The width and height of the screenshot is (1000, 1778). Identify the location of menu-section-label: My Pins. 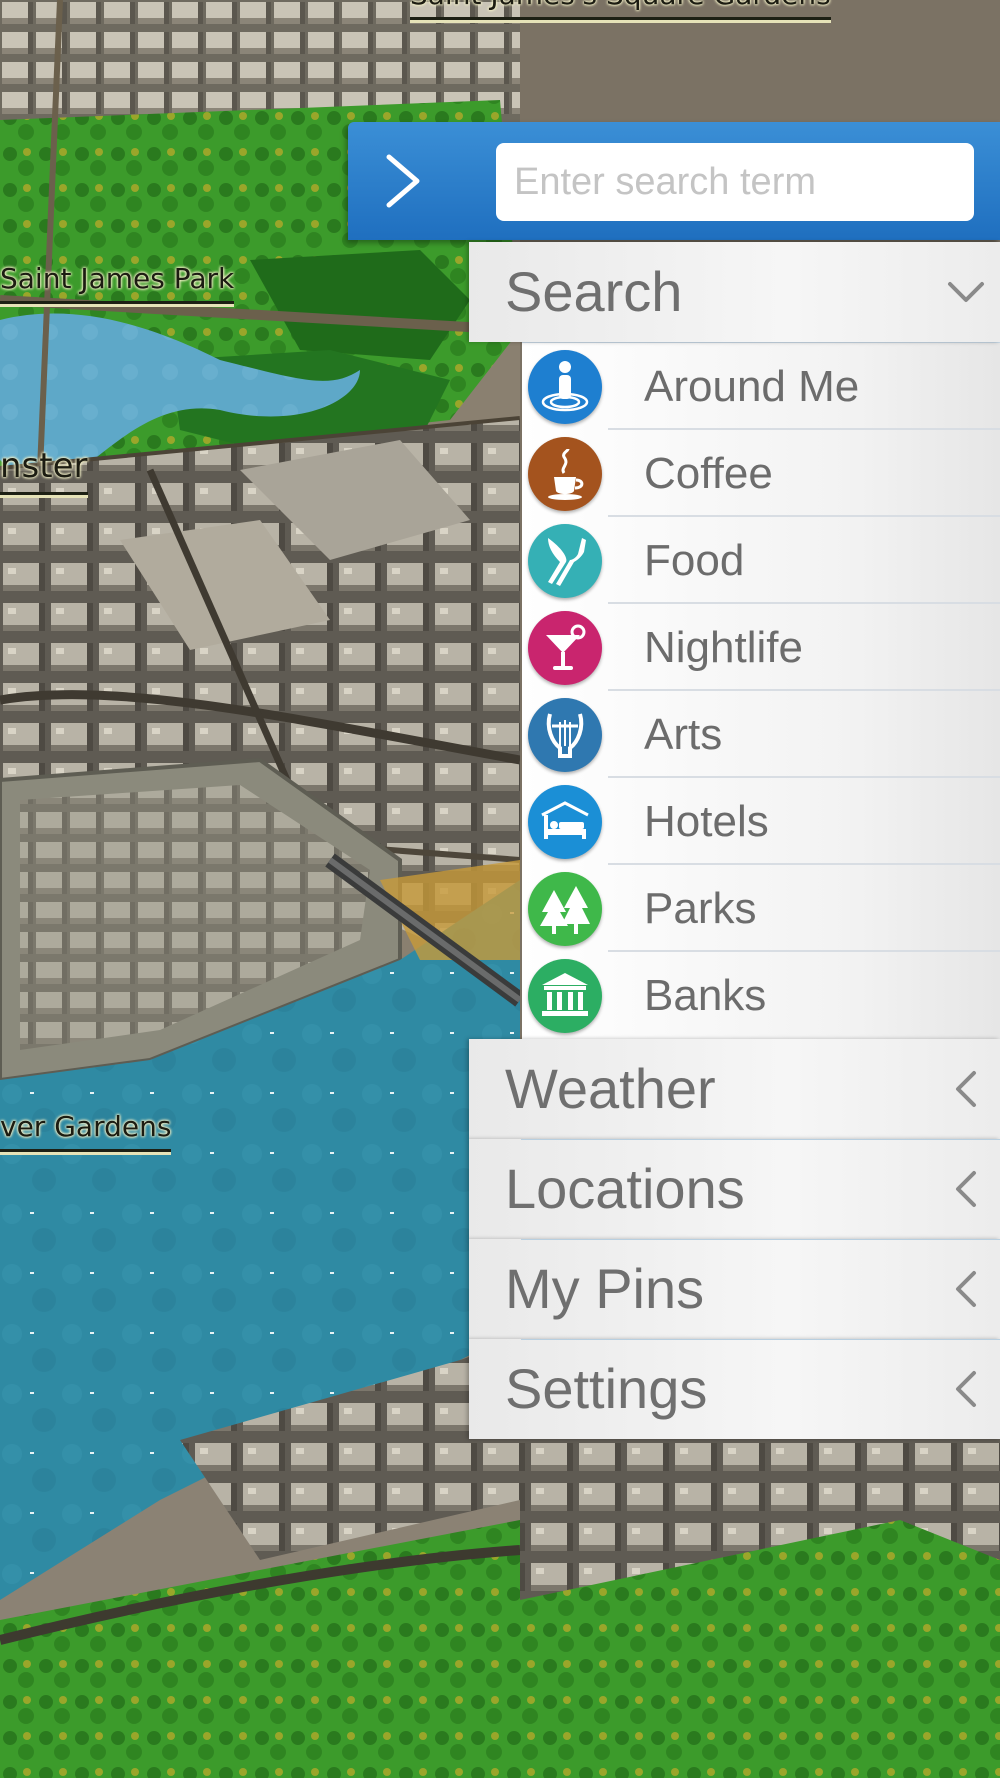
(605, 1288).